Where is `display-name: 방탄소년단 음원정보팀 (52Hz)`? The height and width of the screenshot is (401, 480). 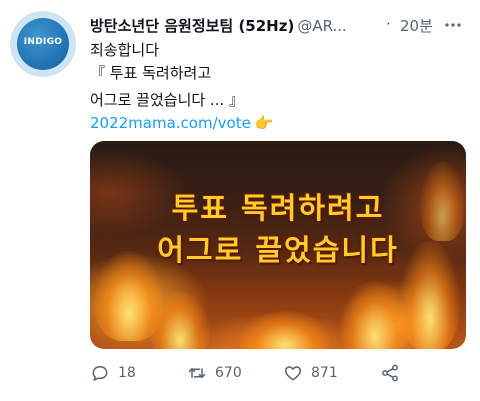 display-name: 방탄소년단 음원정보팀 (52Hz) is located at coordinates (192, 26).